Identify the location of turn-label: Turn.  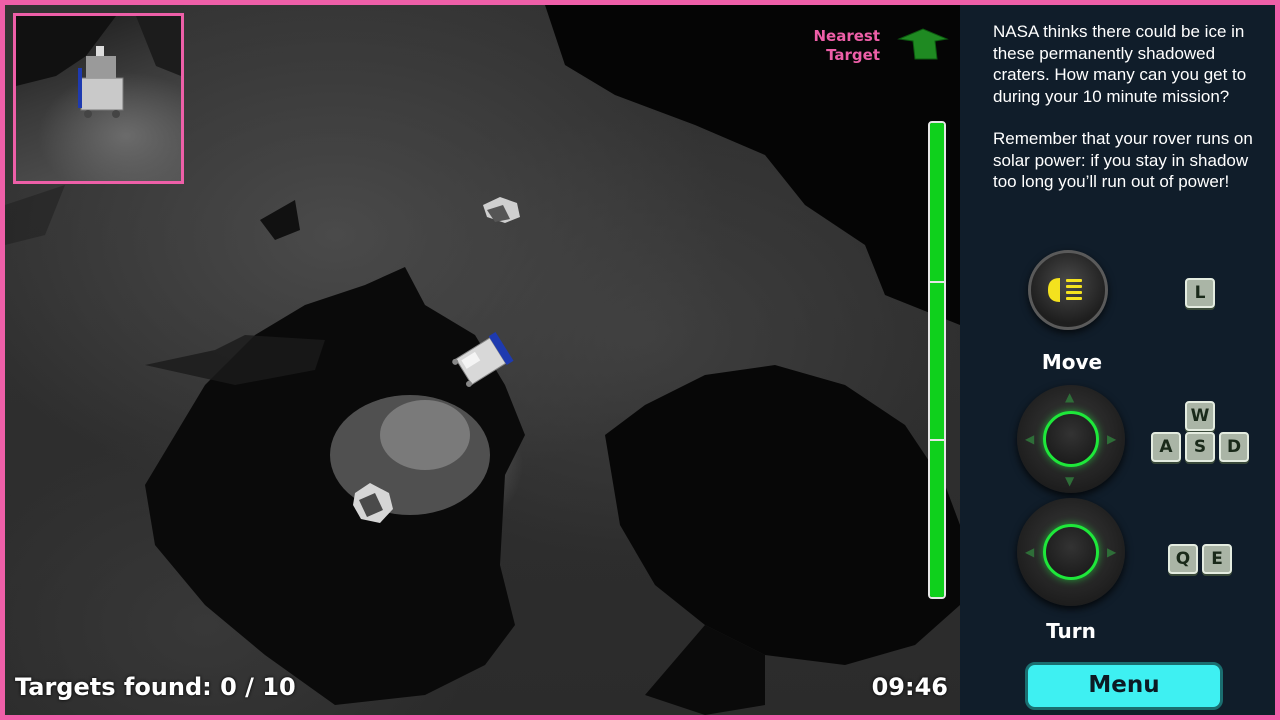
(1071, 631).